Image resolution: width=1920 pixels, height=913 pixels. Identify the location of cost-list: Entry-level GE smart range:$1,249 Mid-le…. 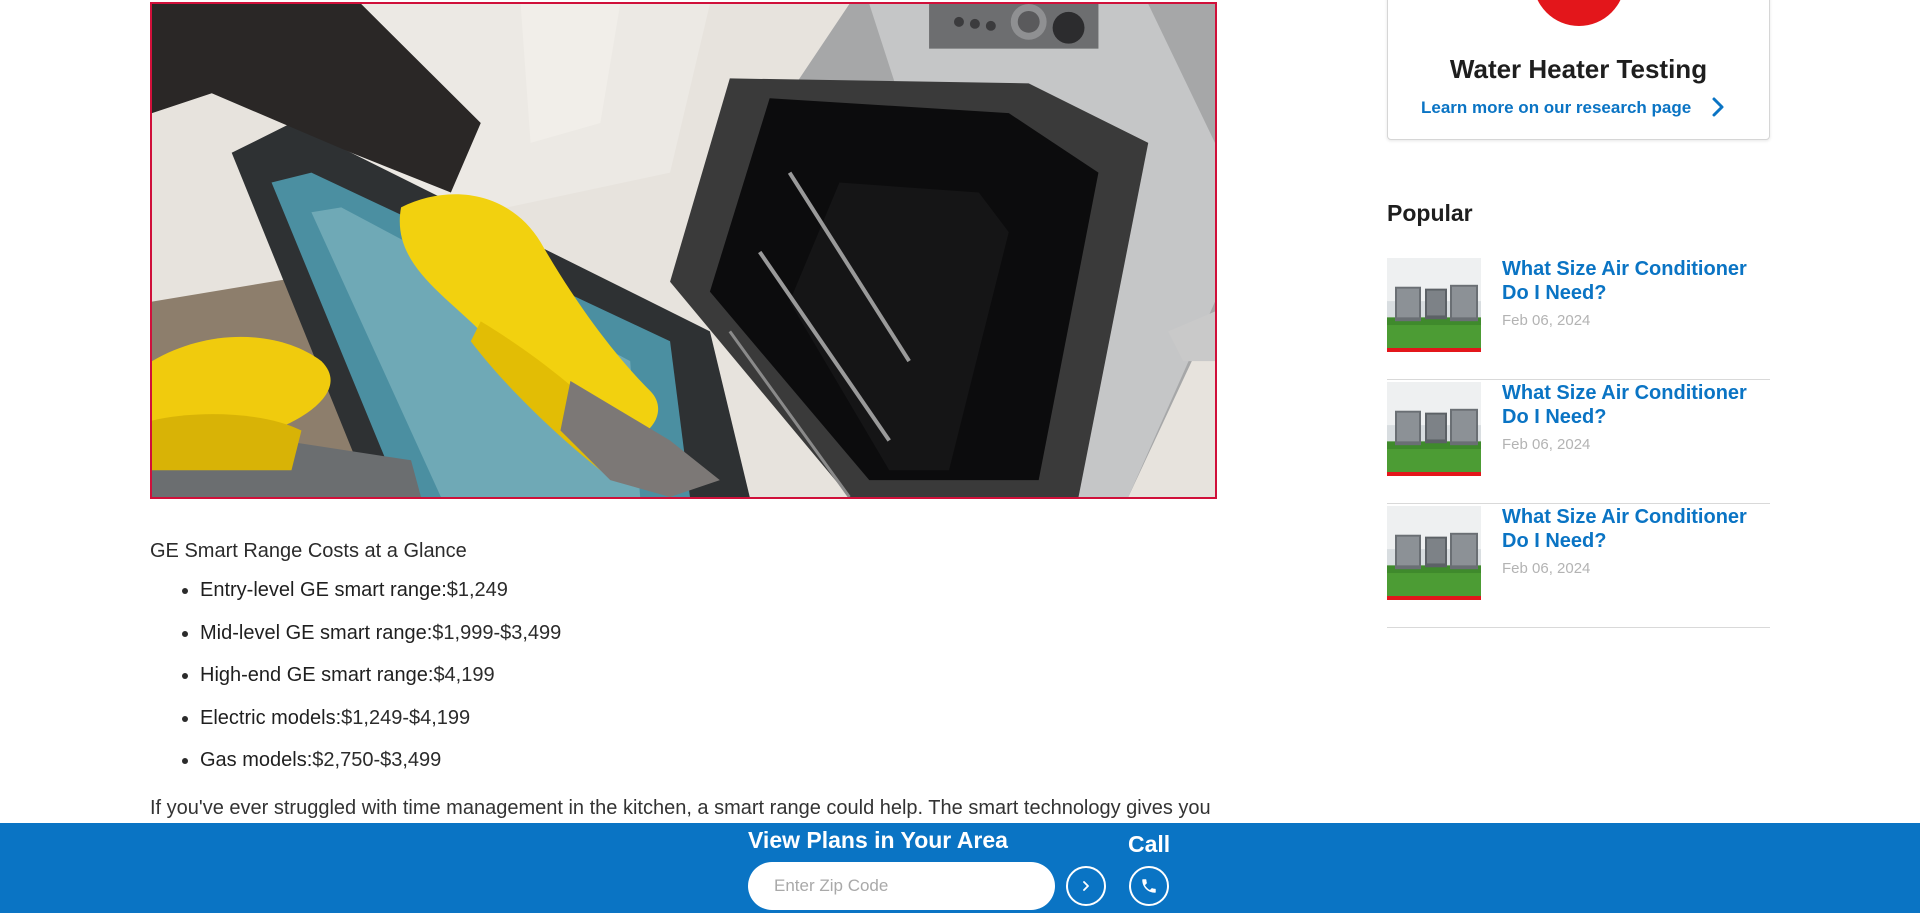
(690, 683).